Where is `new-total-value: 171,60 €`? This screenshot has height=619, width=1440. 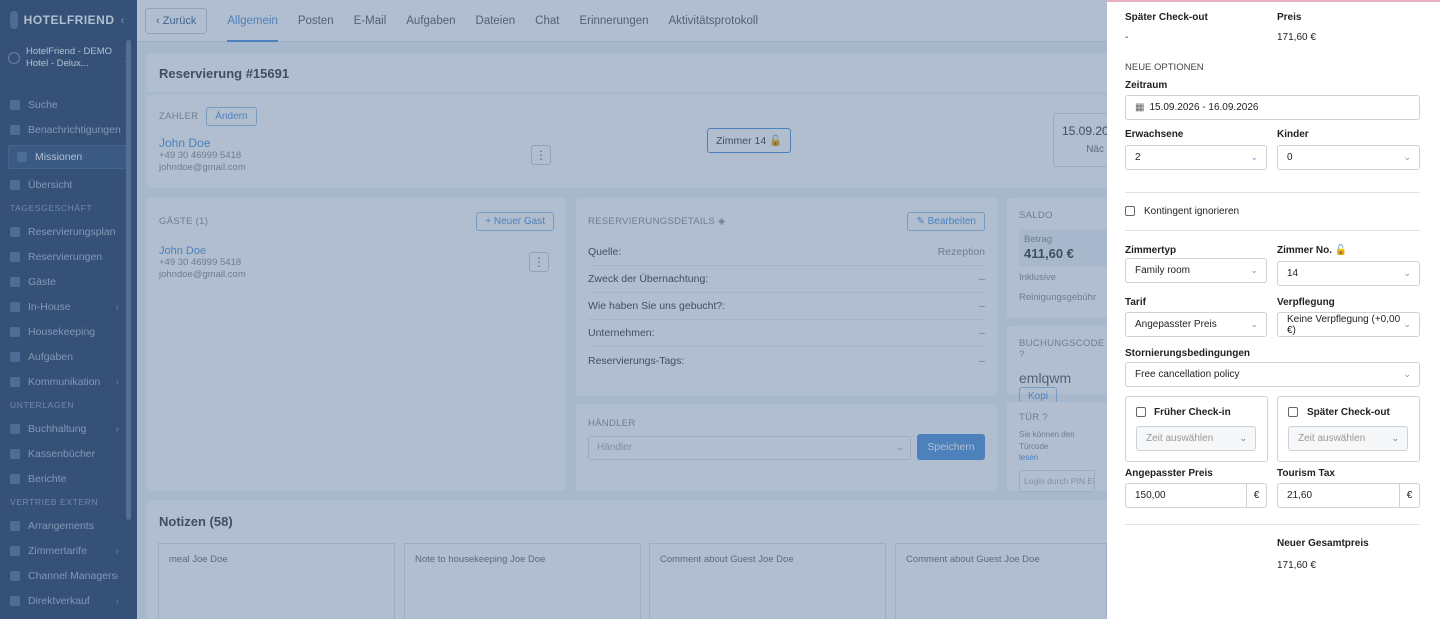
new-total-value: 171,60 € is located at coordinates (1296, 565).